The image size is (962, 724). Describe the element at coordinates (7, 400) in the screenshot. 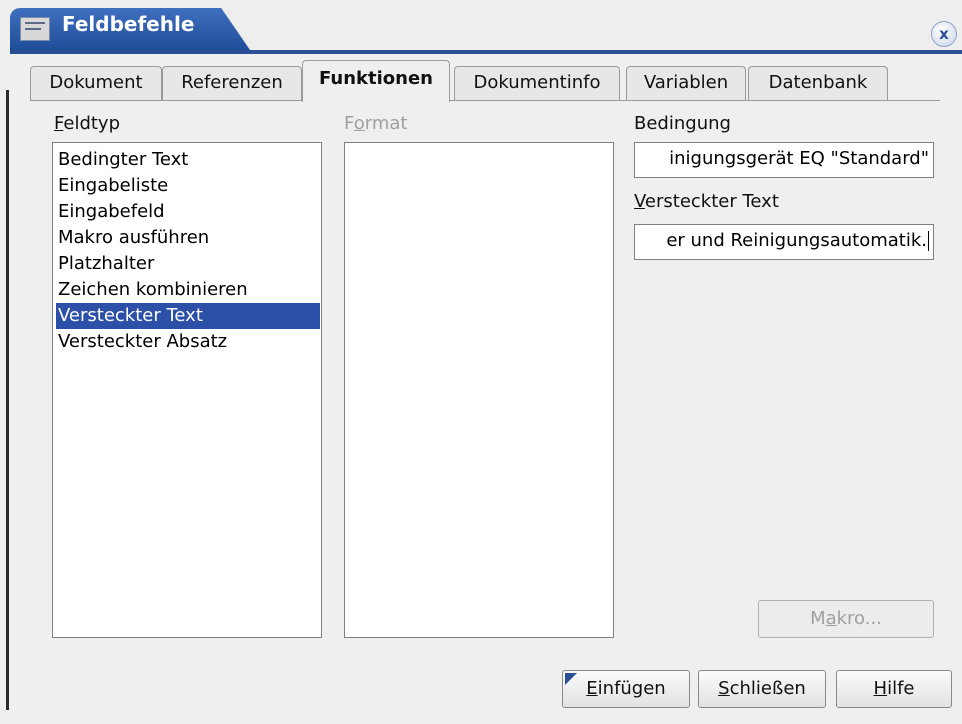

I see `window-left-border` at that location.